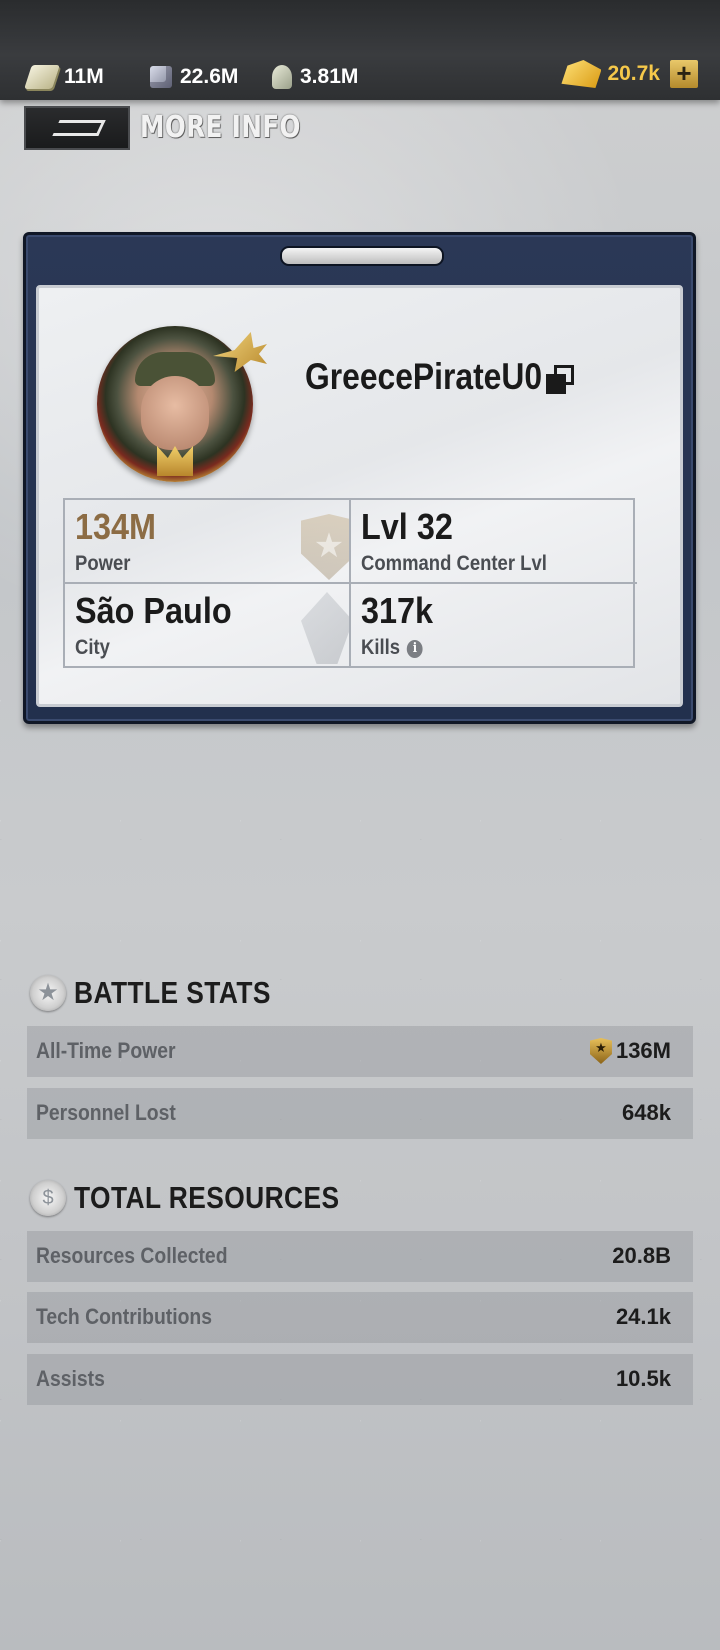 The image size is (720, 1650). What do you see at coordinates (424, 376) in the screenshot?
I see `player-name: GreecePirateU0` at bounding box center [424, 376].